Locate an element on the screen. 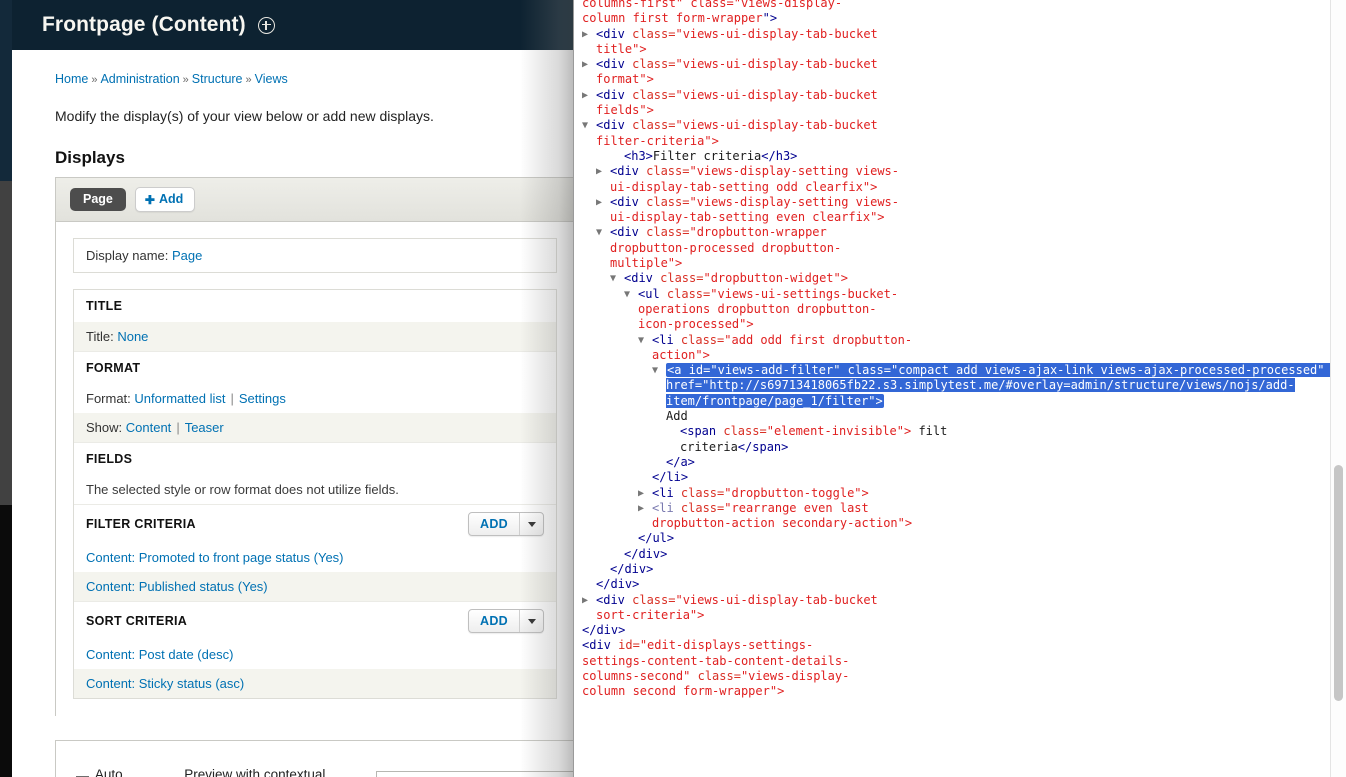 The image size is (1346, 777). add-display-button: ✚ Add is located at coordinates (165, 199).